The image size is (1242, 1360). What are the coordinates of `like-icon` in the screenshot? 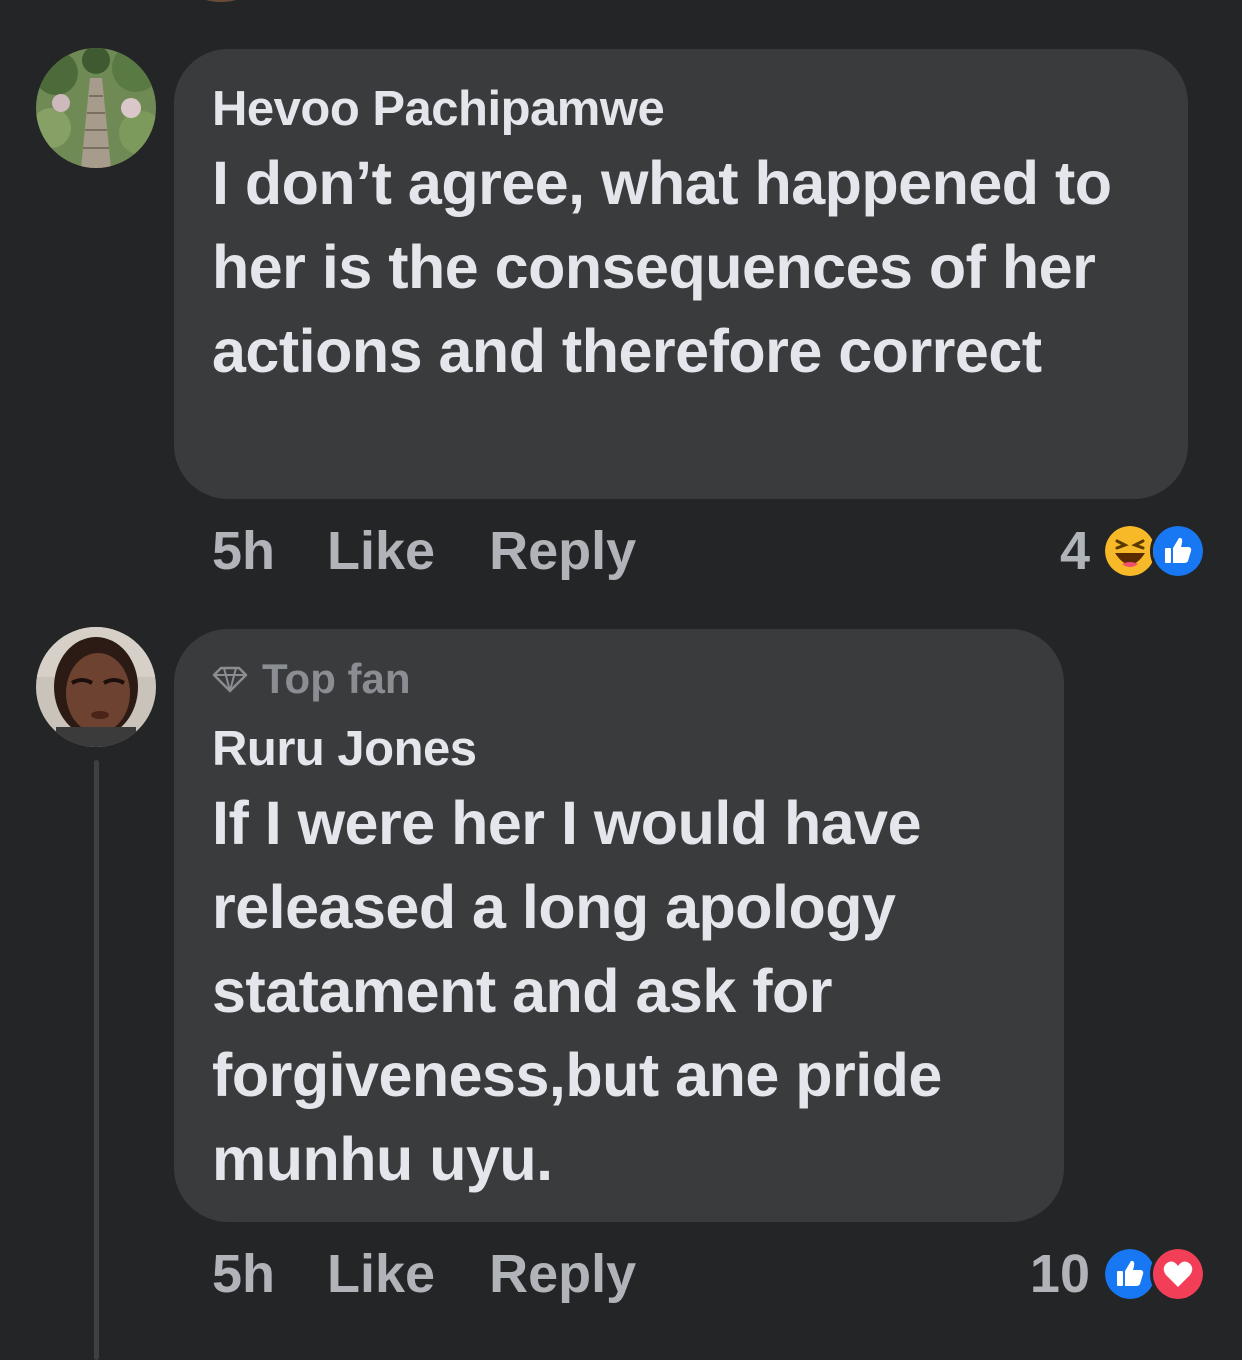 It's located at (1178, 551).